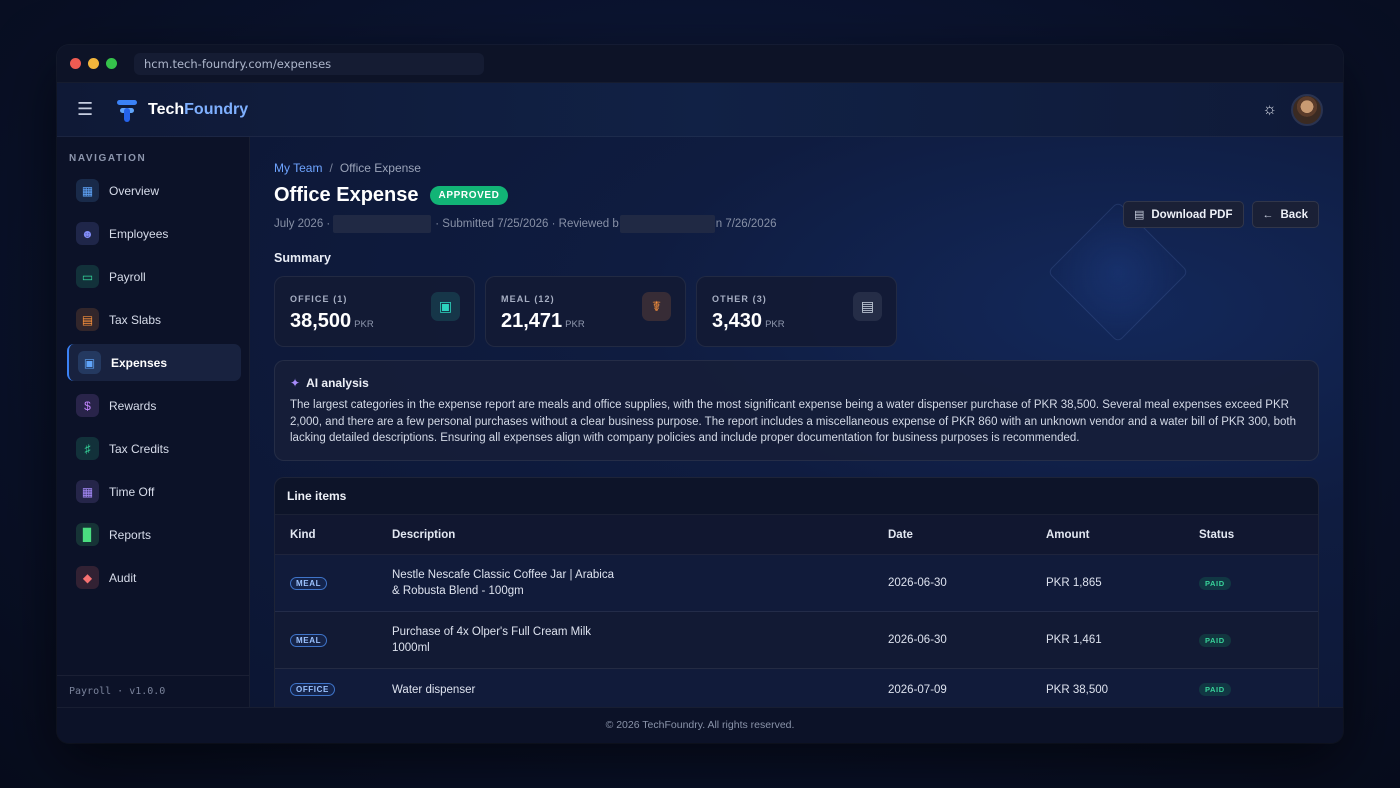 This screenshot has width=1400, height=788. What do you see at coordinates (1307, 109) in the screenshot?
I see `avatar` at bounding box center [1307, 109].